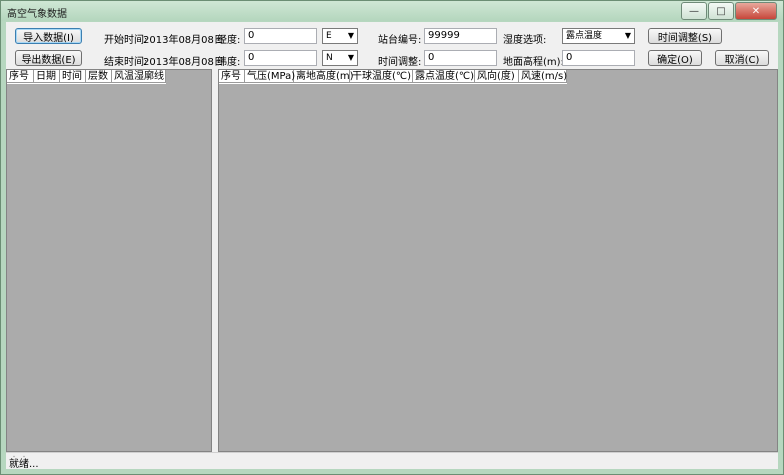 The height and width of the screenshot is (475, 784). I want to click on minimize-icon: —, so click(694, 11).